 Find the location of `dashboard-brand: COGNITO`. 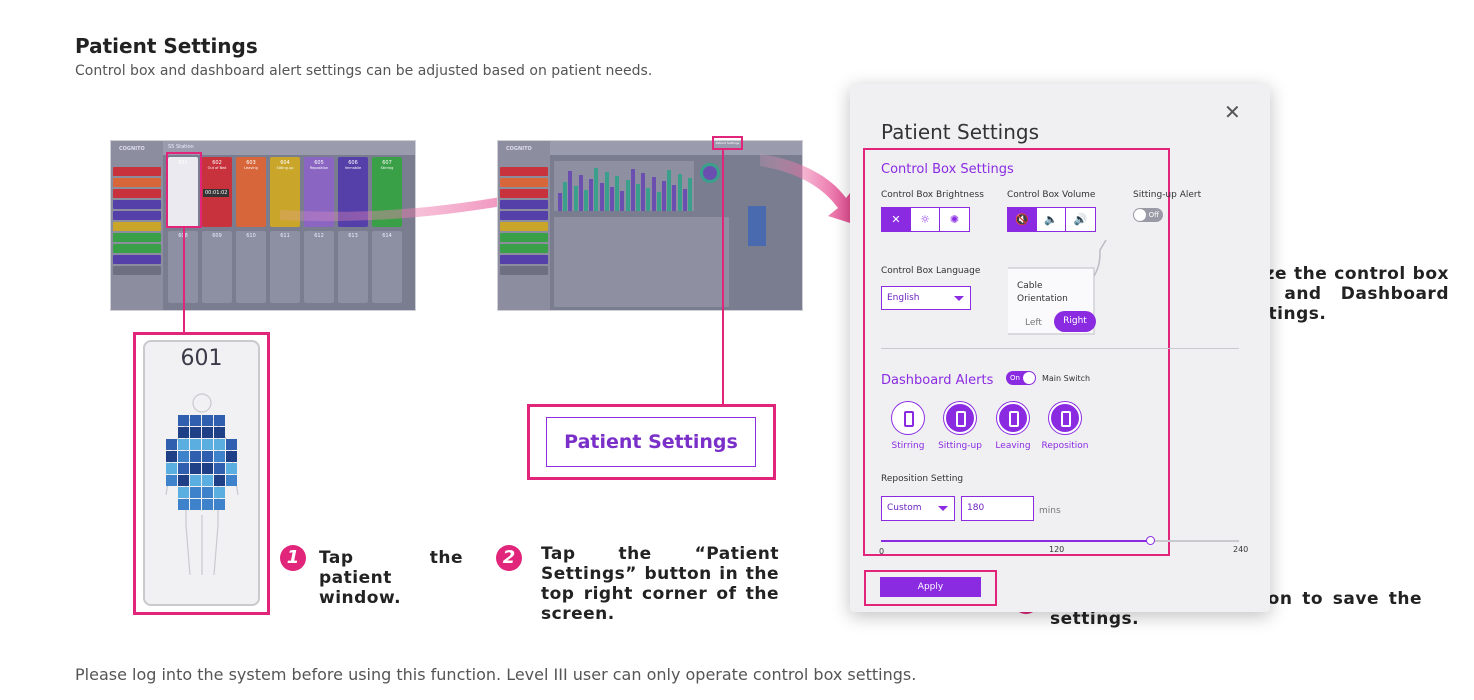

dashboard-brand: COGNITO is located at coordinates (132, 149).